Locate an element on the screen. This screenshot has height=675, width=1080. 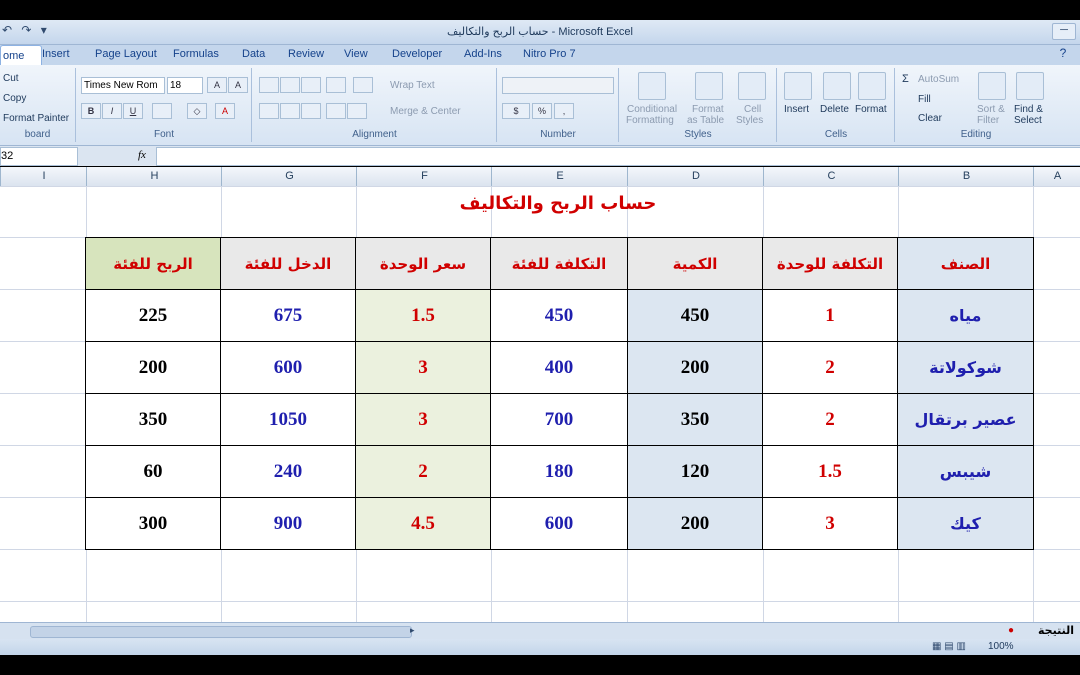
delete-cells-button: Delete is located at coordinates (834, 109).